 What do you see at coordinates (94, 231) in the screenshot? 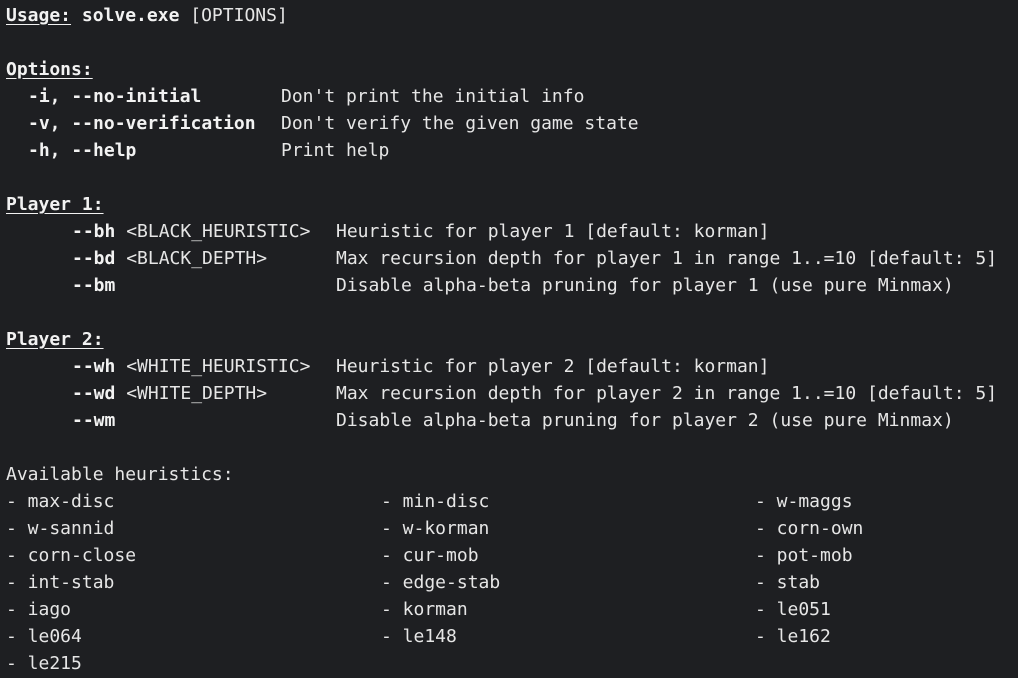
I see `player1-flag: --bh` at bounding box center [94, 231].